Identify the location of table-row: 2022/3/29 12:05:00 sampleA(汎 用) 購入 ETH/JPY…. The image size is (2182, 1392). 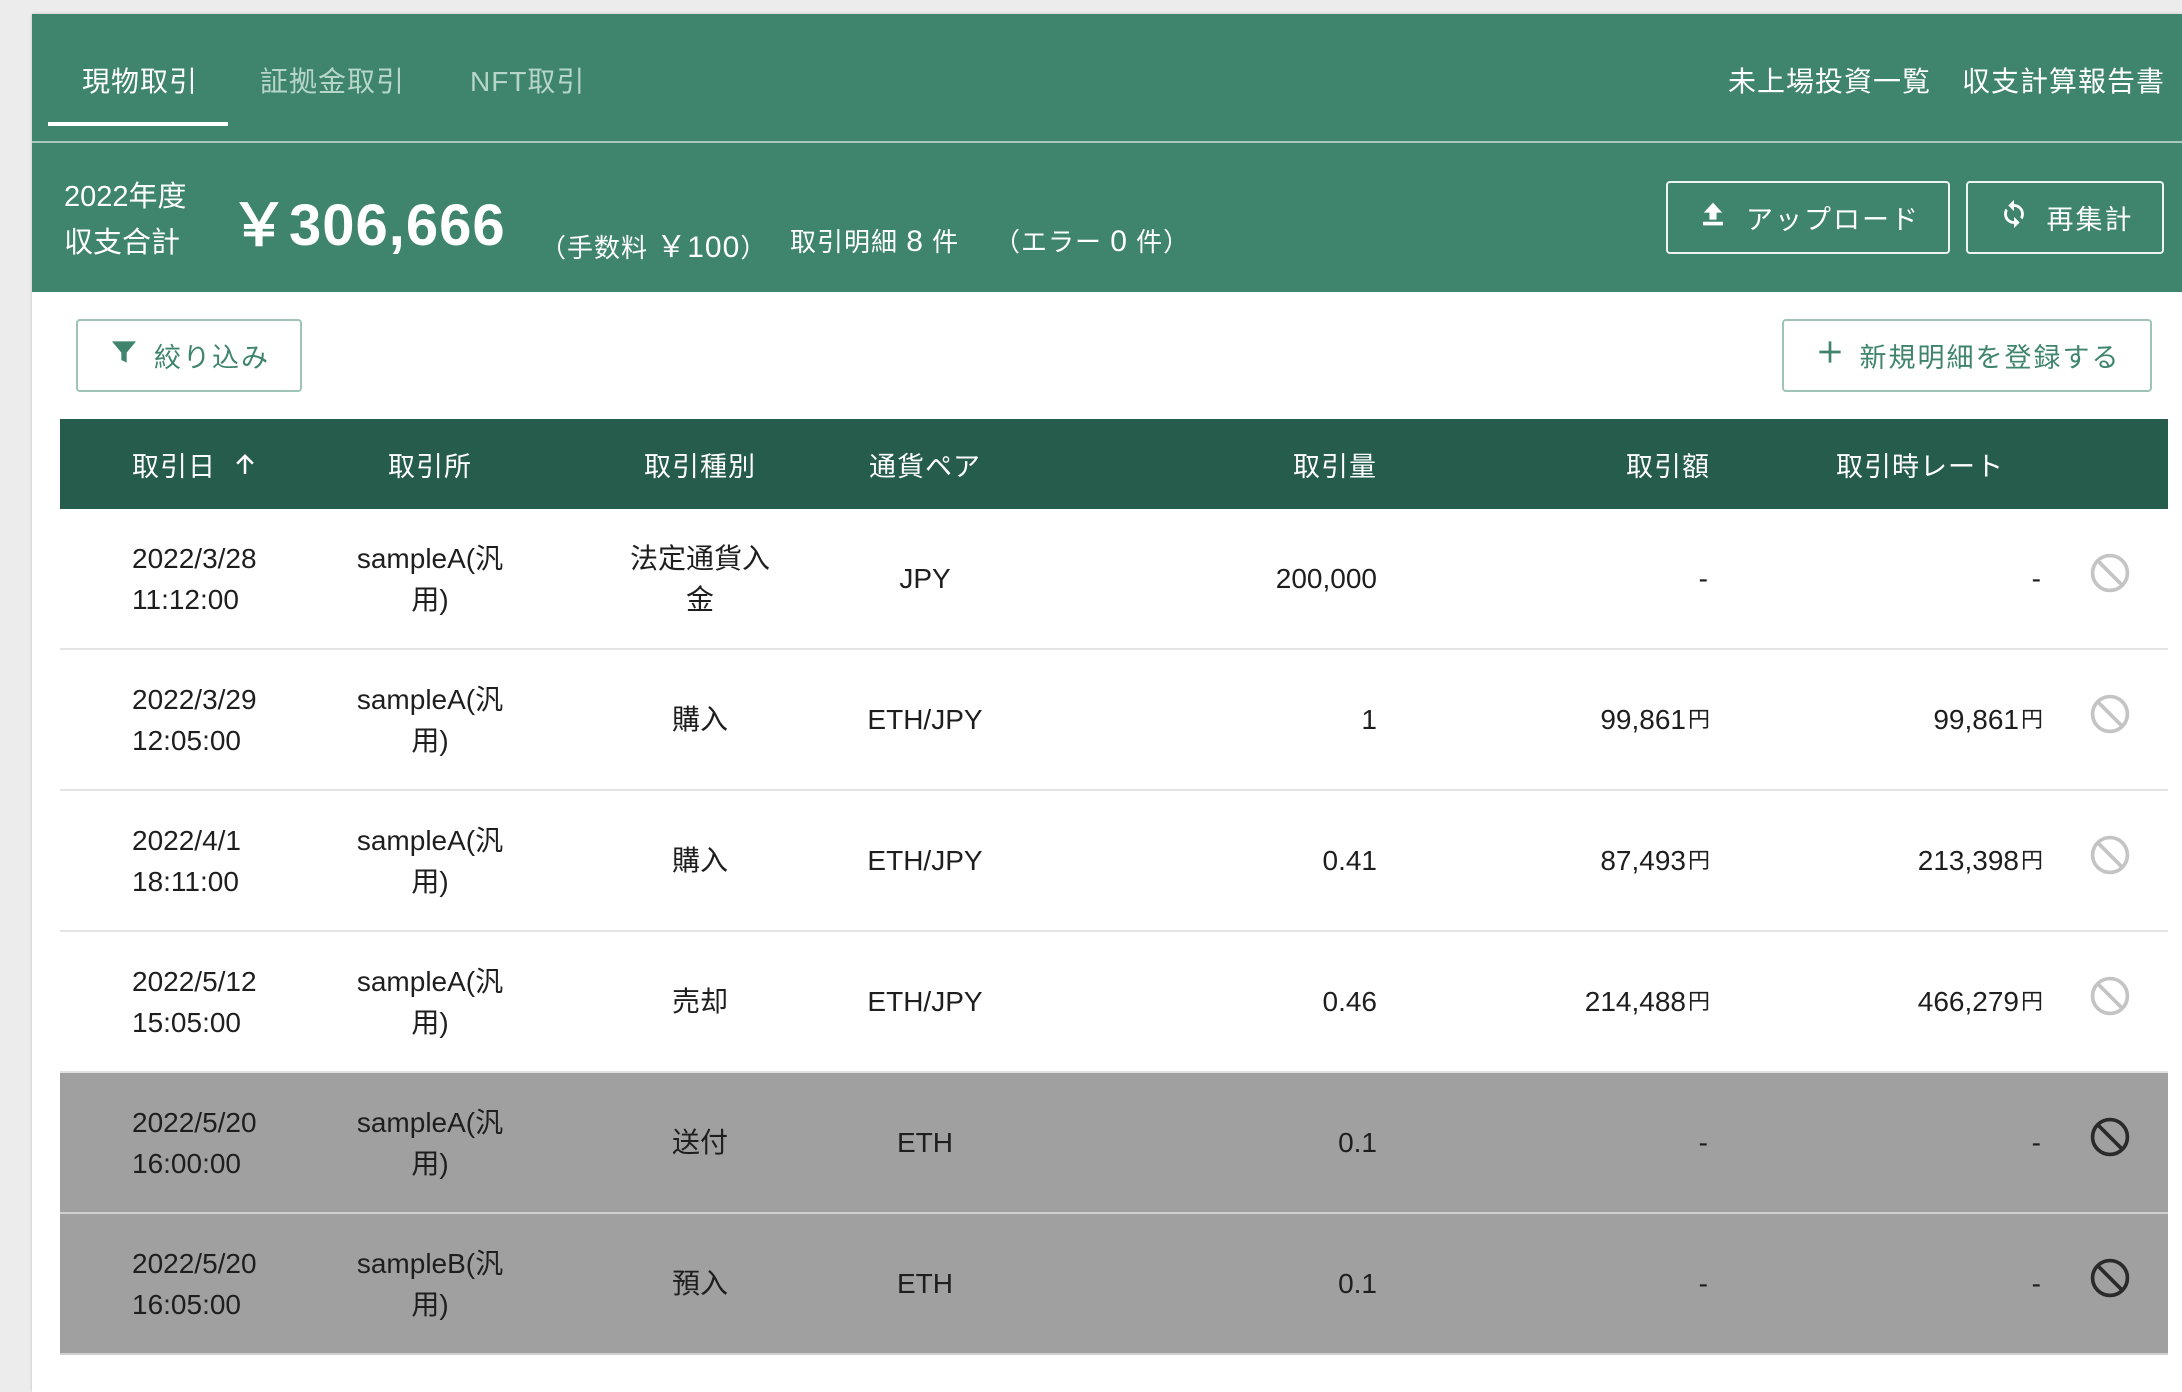
(1114, 720).